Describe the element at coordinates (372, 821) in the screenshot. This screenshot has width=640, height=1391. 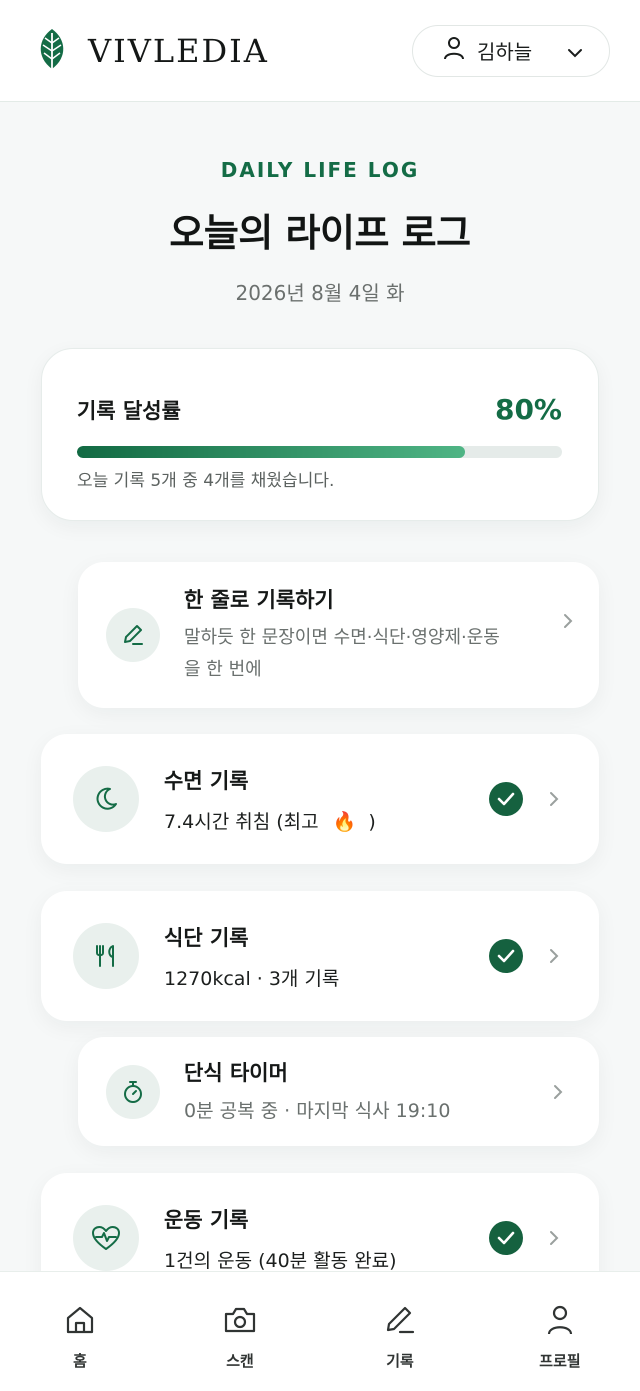
I see `sleep-summary-end: )` at that location.